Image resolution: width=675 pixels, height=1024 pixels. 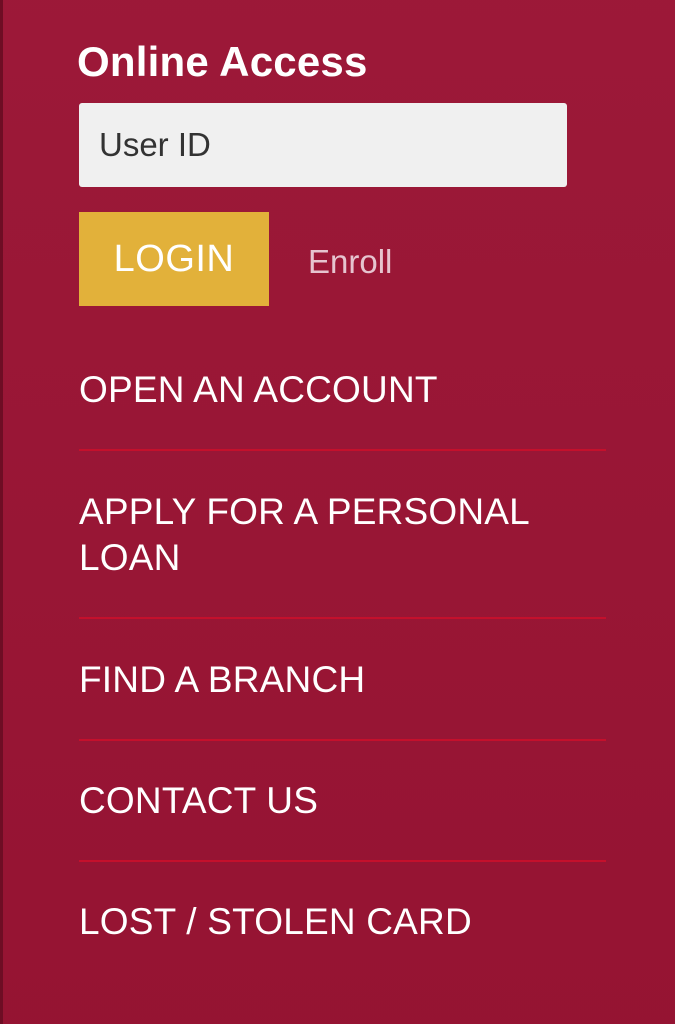 What do you see at coordinates (342, 922) in the screenshot?
I see `nav-item-lost-stolen-card: LOST / STOLEN CARD` at bounding box center [342, 922].